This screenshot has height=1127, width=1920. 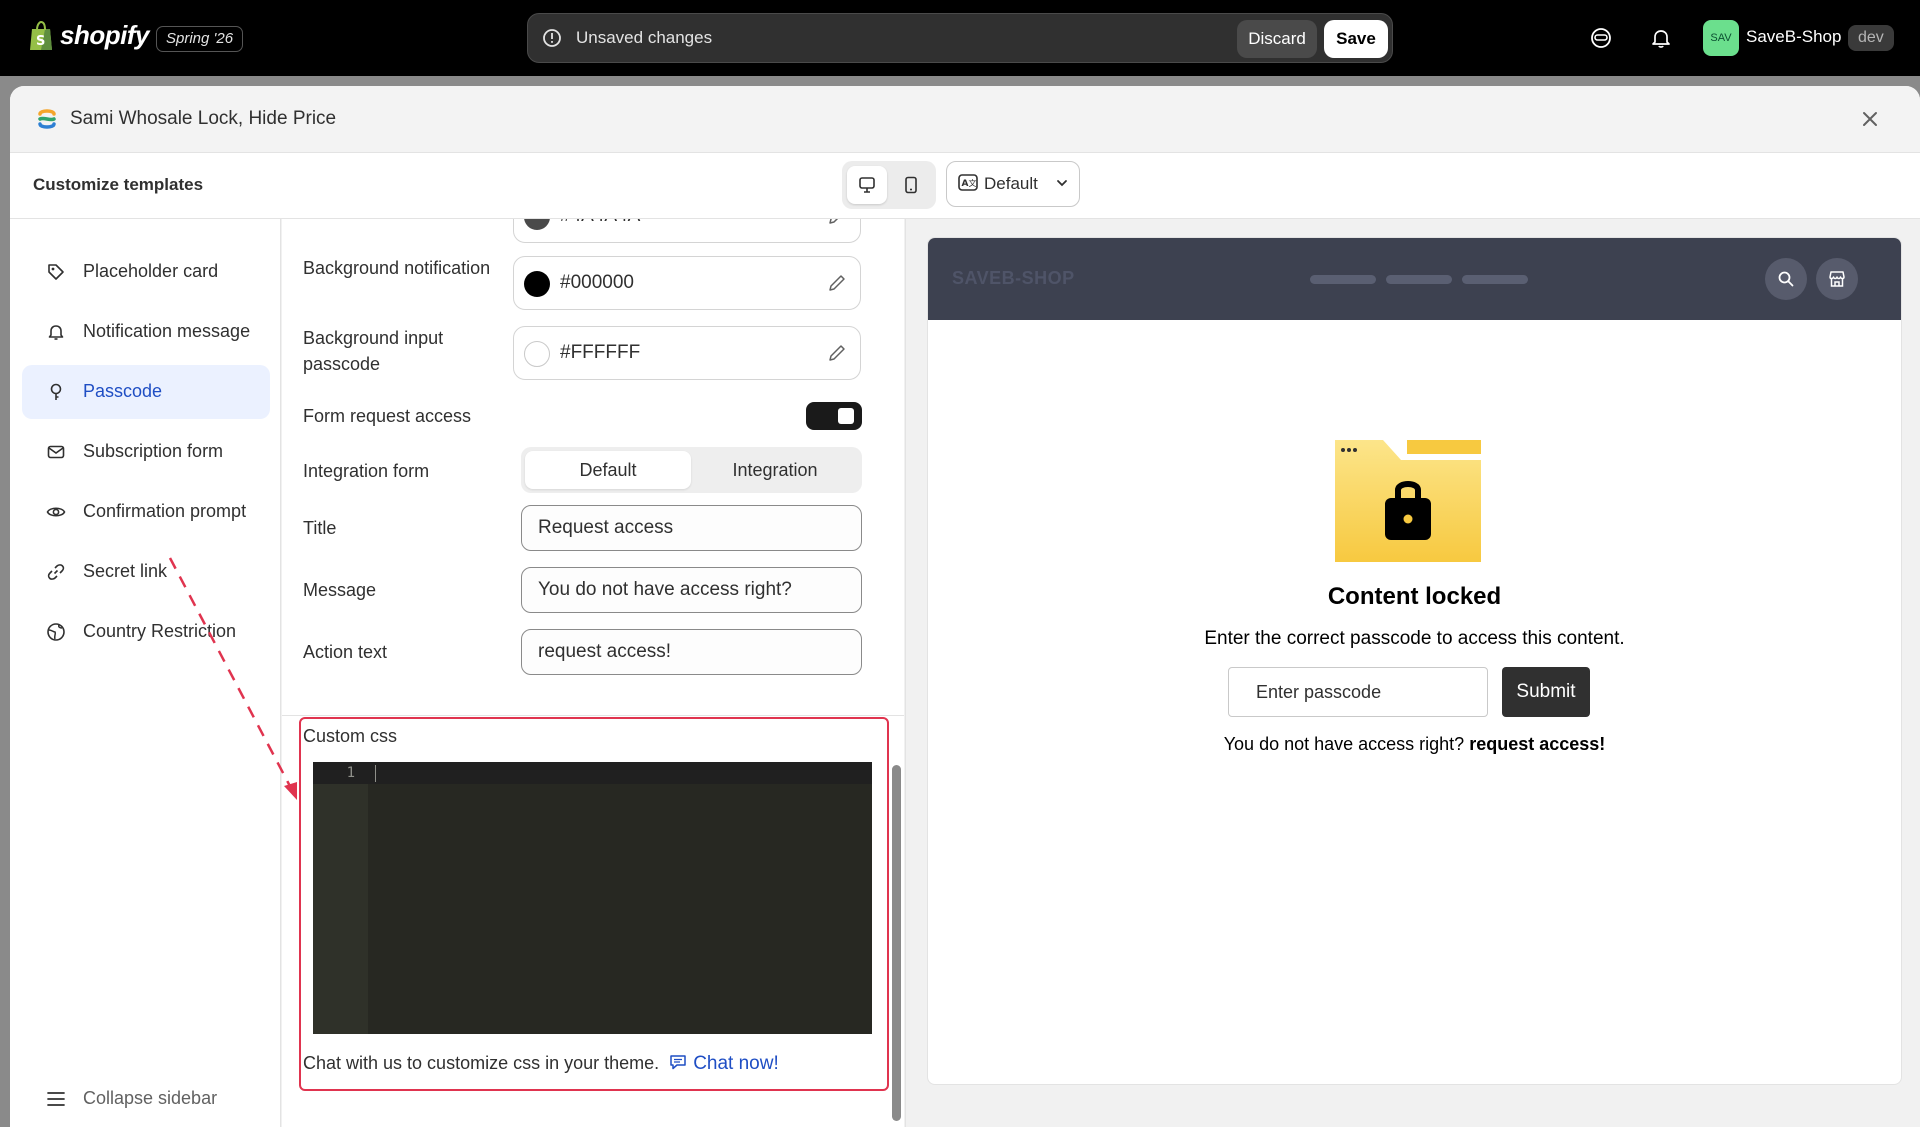 I want to click on title-input: Request access, so click(x=691, y=528).